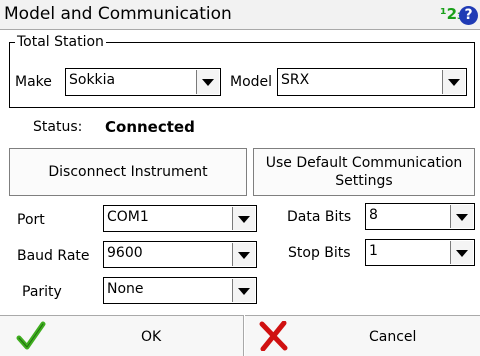  Describe the element at coordinates (420, 216) in the screenshot. I see `data-bits-dropdown: 8` at that location.